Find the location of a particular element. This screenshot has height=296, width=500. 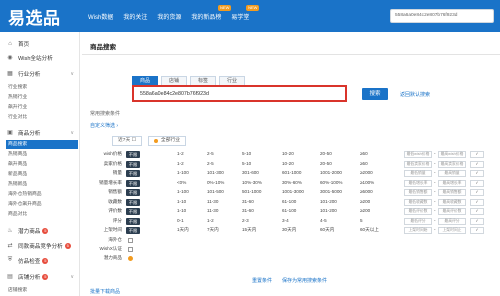

sidebar-sub-overseas-hot: 海外仓热销商品 is located at coordinates (42, 194).